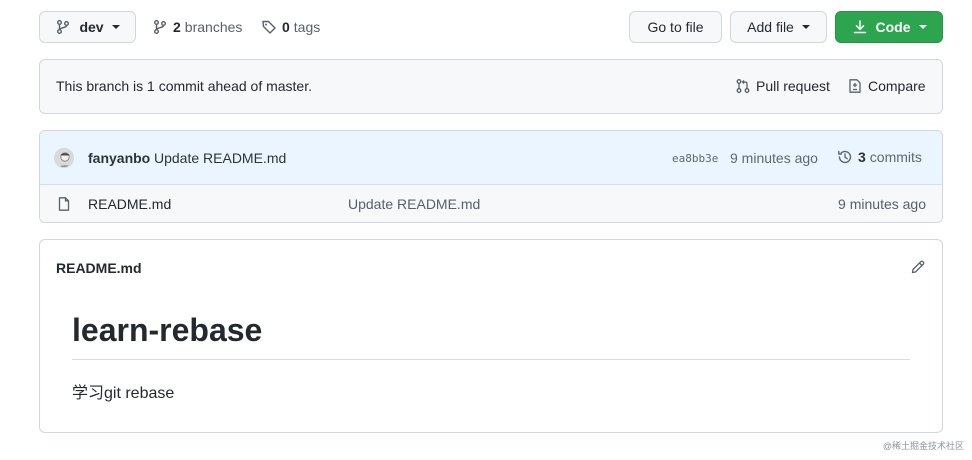 This screenshot has height=460, width=972. What do you see at coordinates (286, 27) in the screenshot?
I see `tags-count: 0` at bounding box center [286, 27].